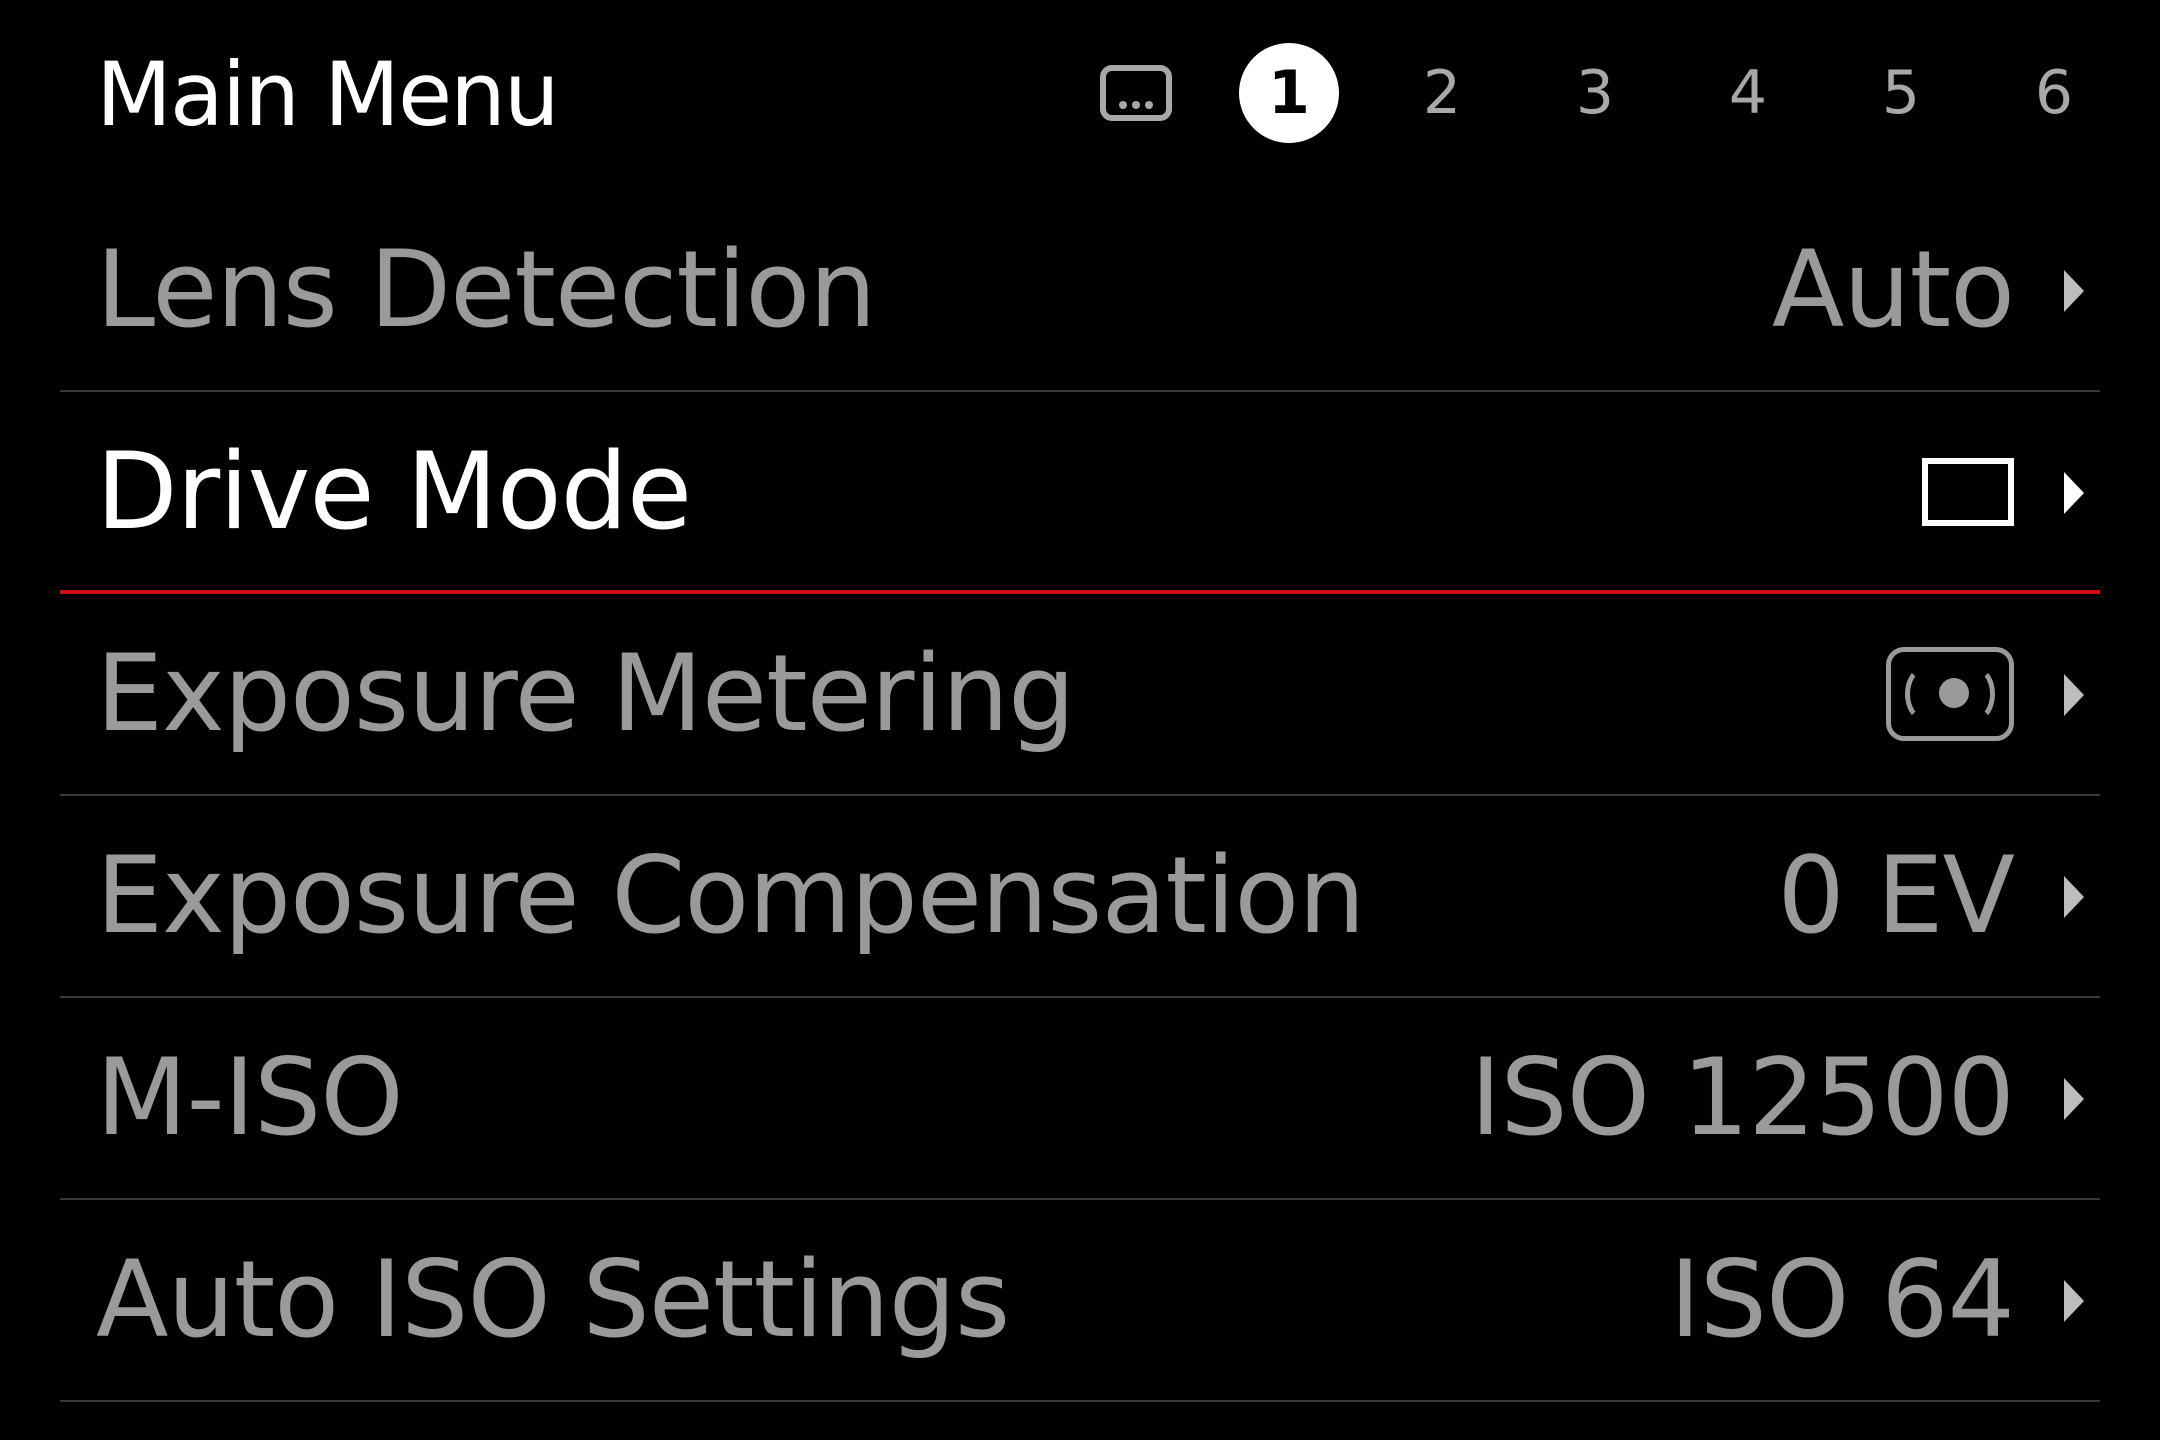  Describe the element at coordinates (585, 693) in the screenshot. I see `menu-item-label: Exposure Metering` at that location.